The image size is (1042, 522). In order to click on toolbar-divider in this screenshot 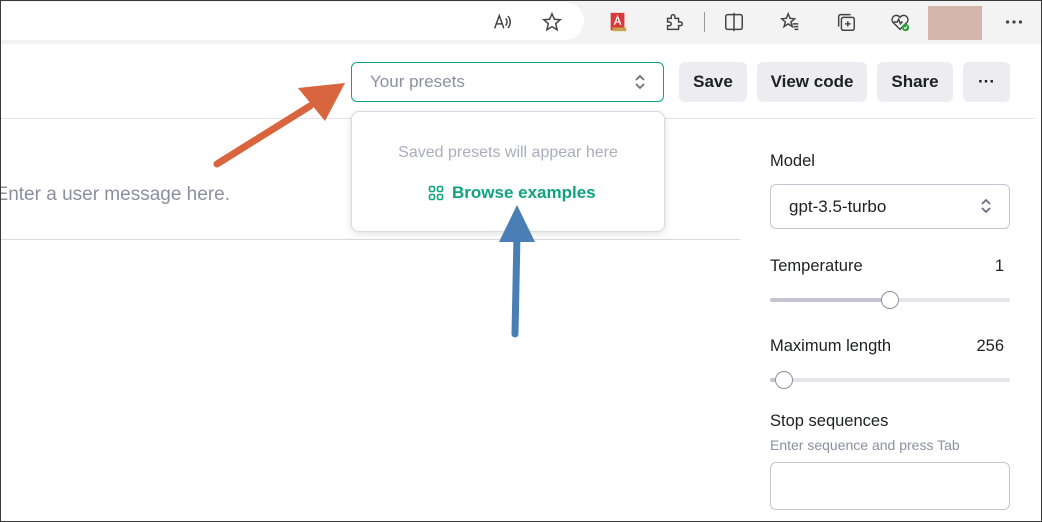, I will do `click(704, 22)`.